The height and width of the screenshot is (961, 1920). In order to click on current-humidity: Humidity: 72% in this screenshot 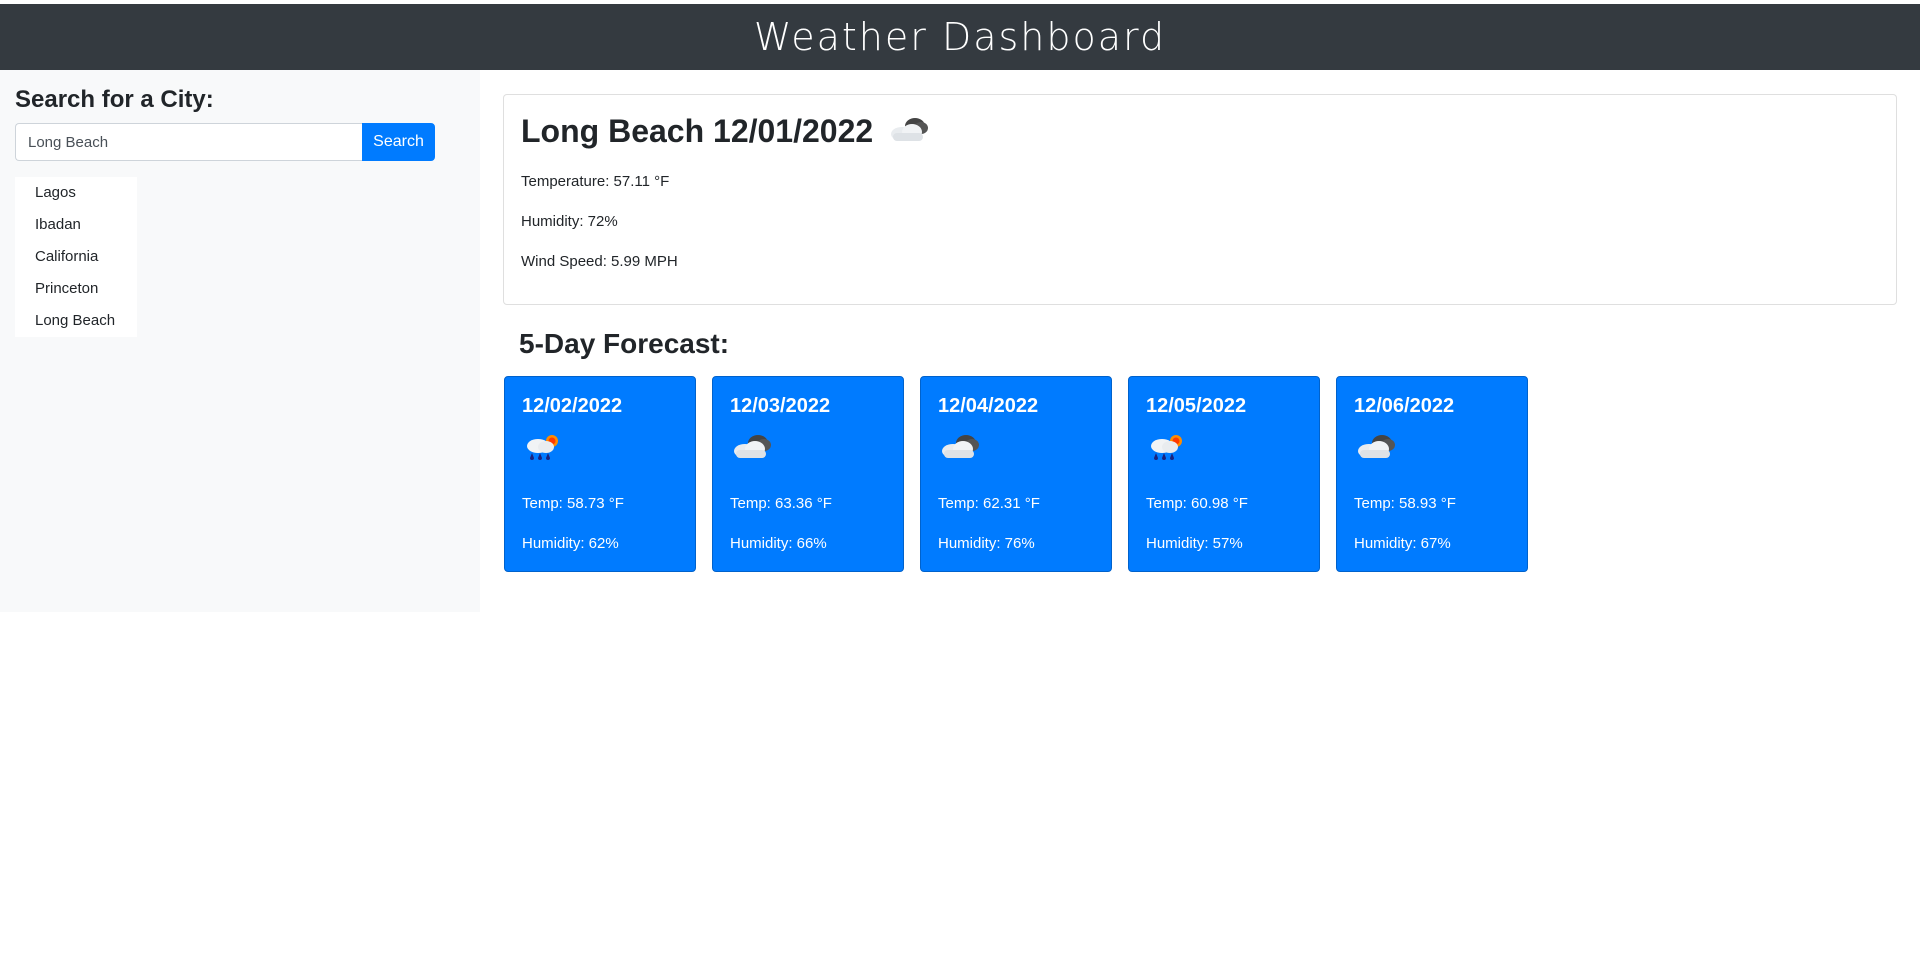, I will do `click(569, 221)`.